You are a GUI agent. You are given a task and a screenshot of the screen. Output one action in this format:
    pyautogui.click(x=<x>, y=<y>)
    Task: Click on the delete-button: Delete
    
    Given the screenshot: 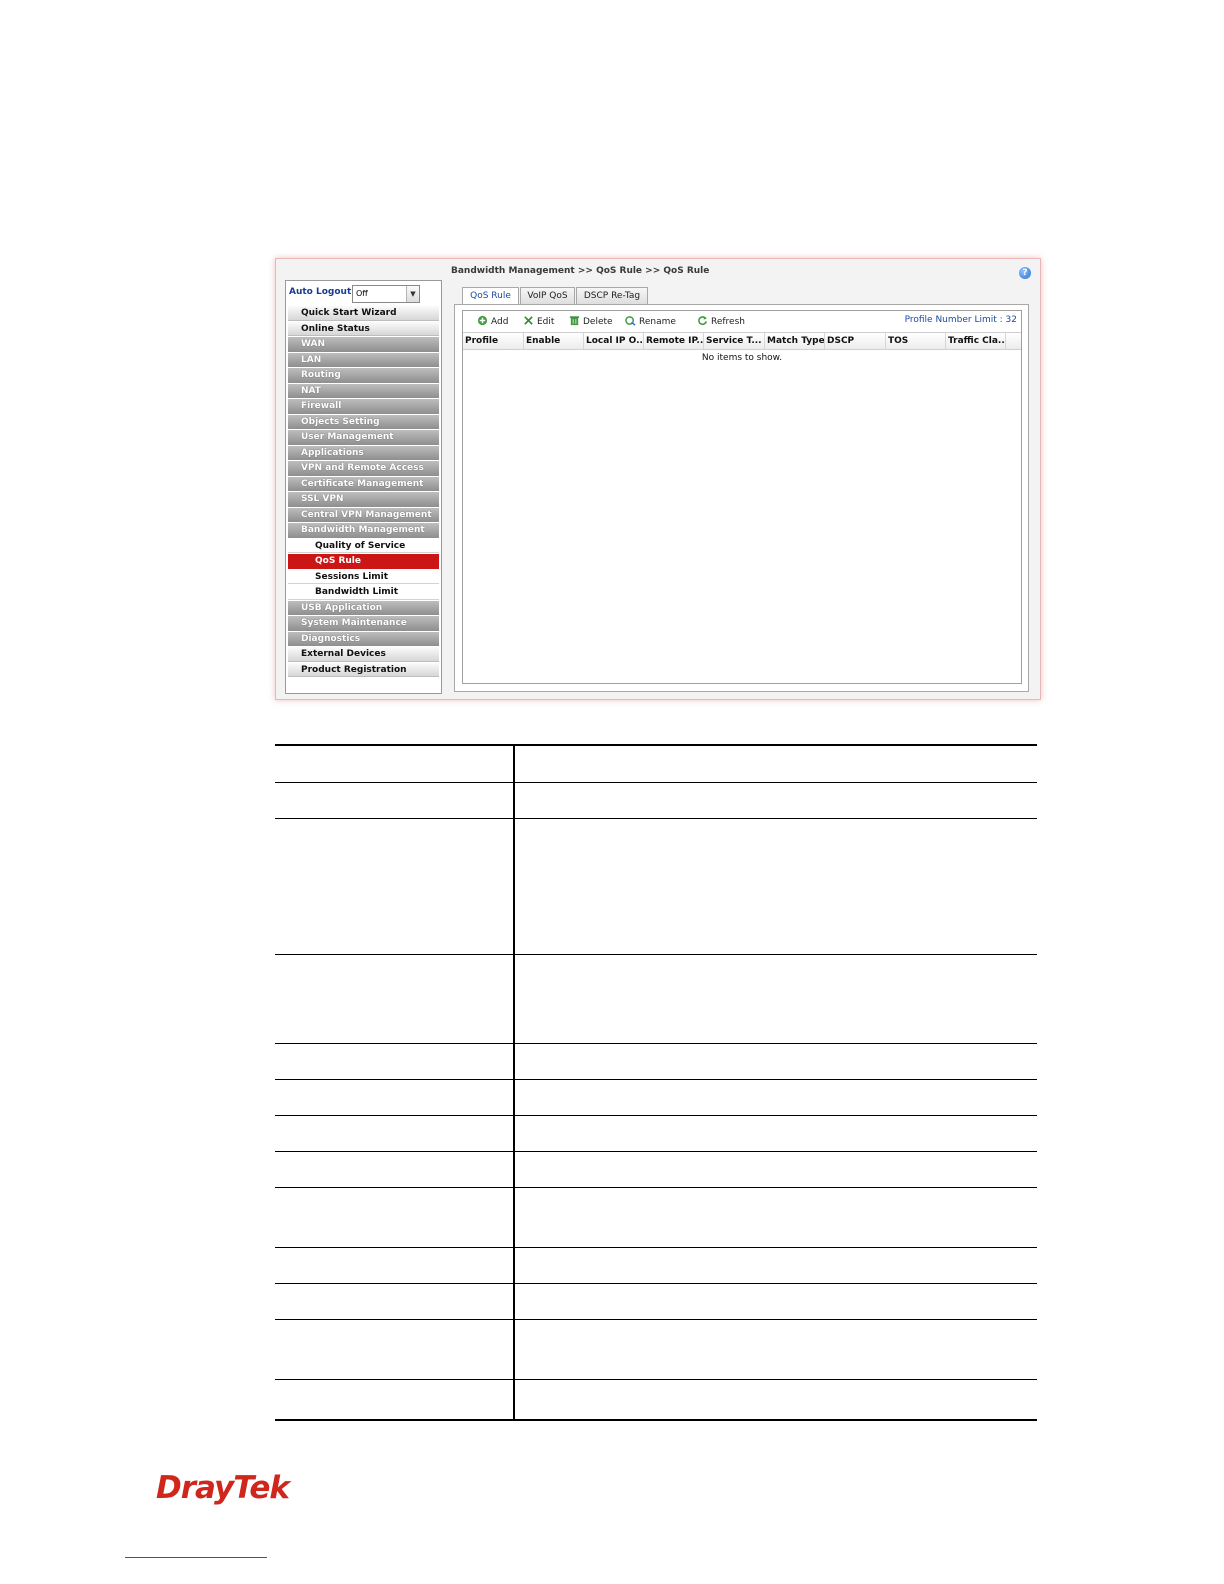 What is the action you would take?
    pyautogui.click(x=591, y=321)
    